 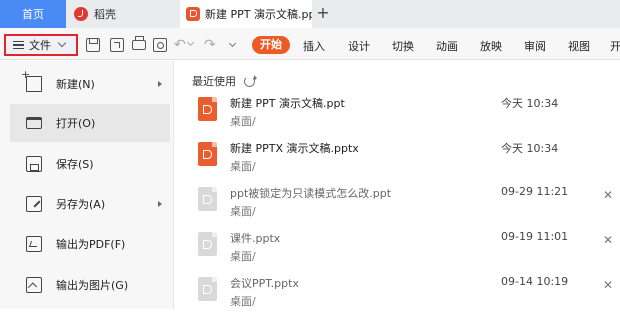 What do you see at coordinates (535, 191) in the screenshot?
I see `file-time: 09-29 11:21` at bounding box center [535, 191].